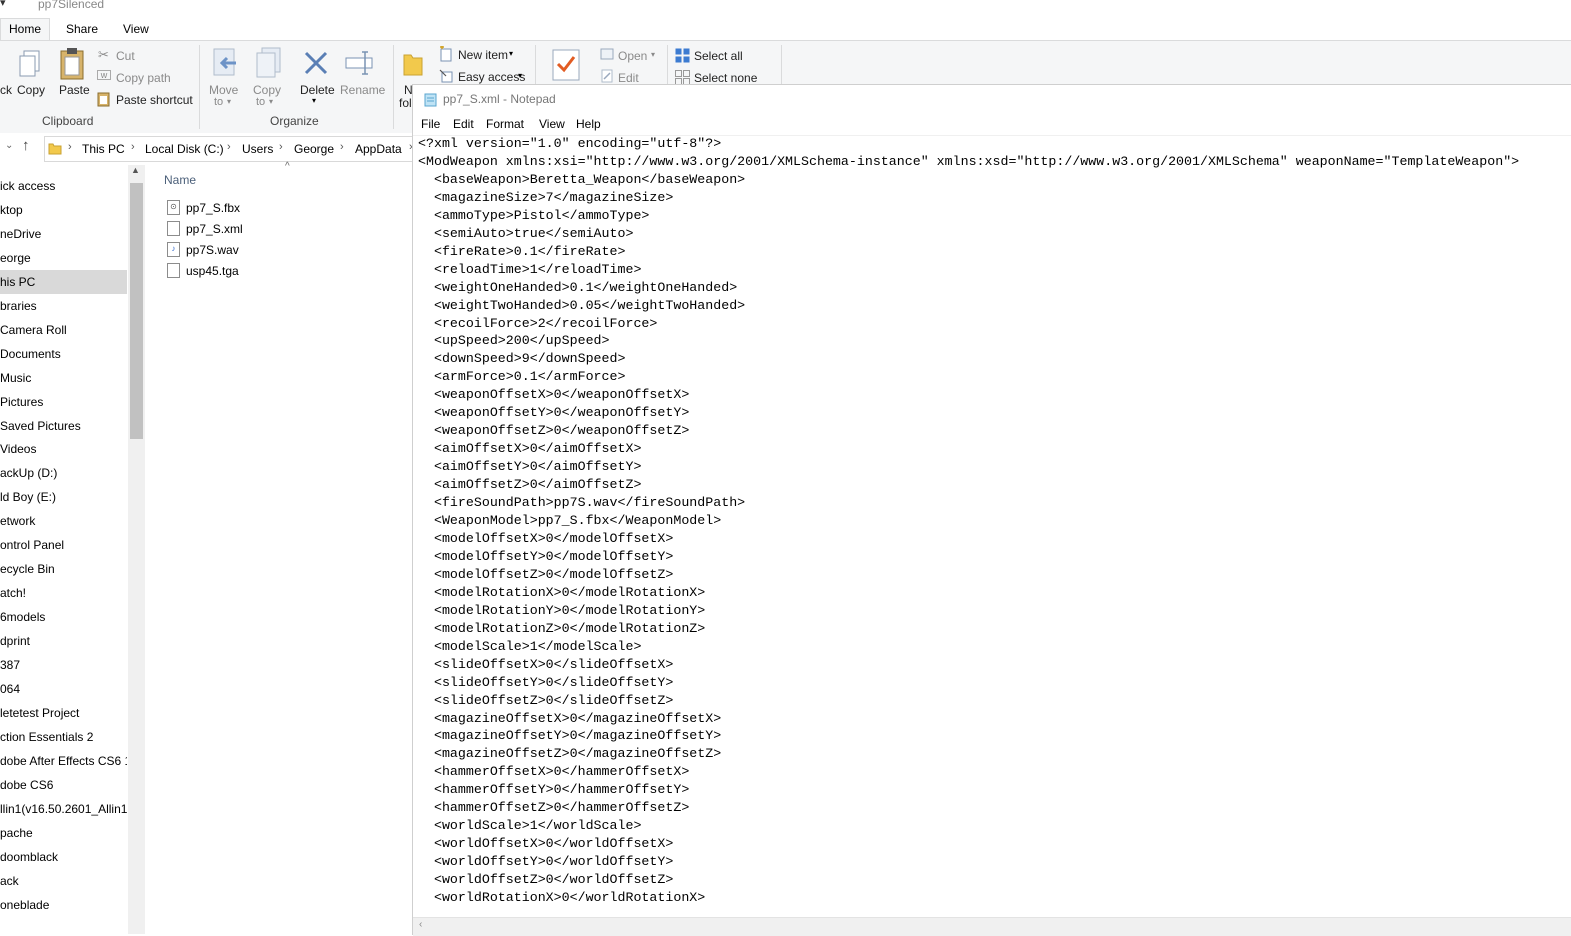  Describe the element at coordinates (63, 569) in the screenshot. I see `nav-item: ecycle Bin` at that location.